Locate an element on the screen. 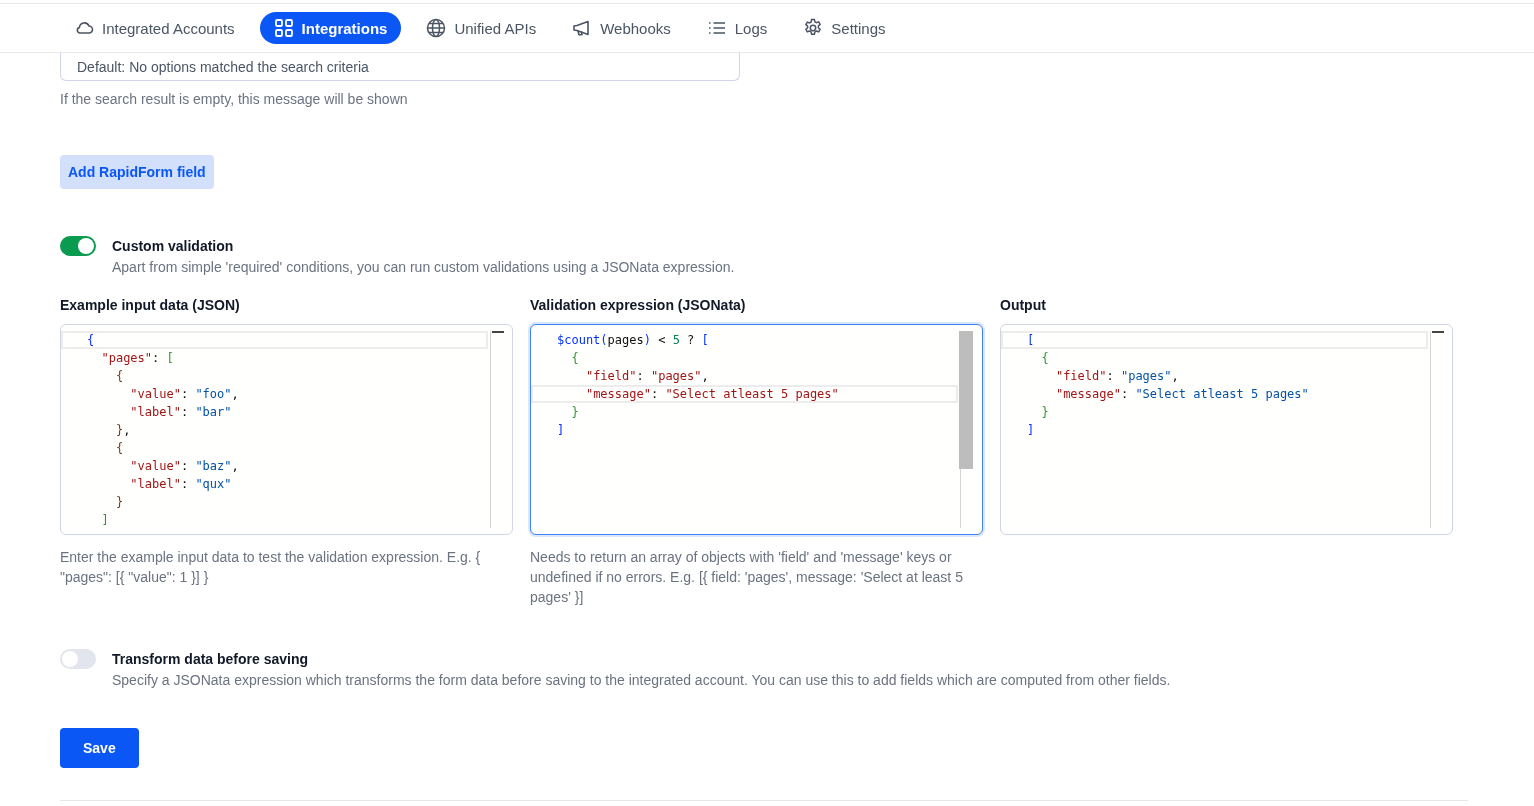  nav-tab: Integrations is located at coordinates (330, 28).